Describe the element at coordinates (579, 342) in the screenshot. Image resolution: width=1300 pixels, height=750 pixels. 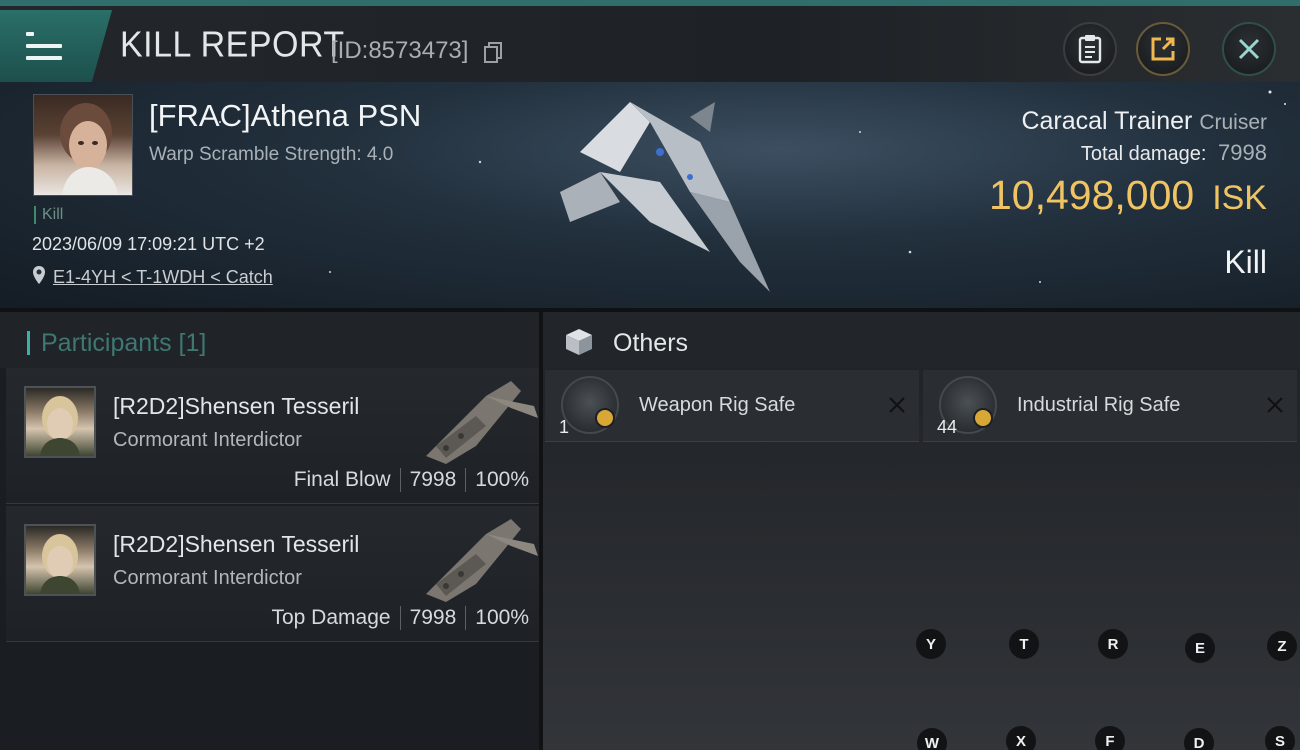
I see `cargo-box-icon` at that location.